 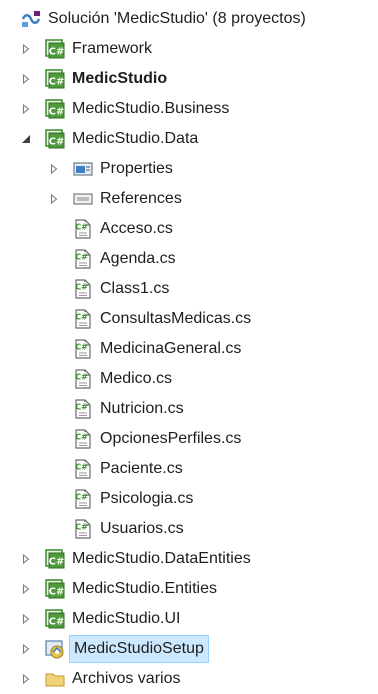 I want to click on tree-item-setup: MedicStudioSetup, so click(x=189, y=649).